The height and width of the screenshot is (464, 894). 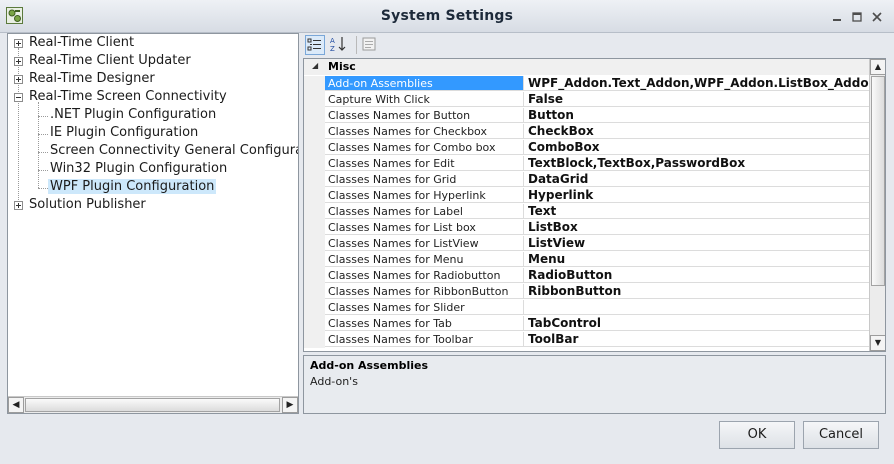 What do you see at coordinates (696, 131) in the screenshot?
I see `property-value: CheckBox` at bounding box center [696, 131].